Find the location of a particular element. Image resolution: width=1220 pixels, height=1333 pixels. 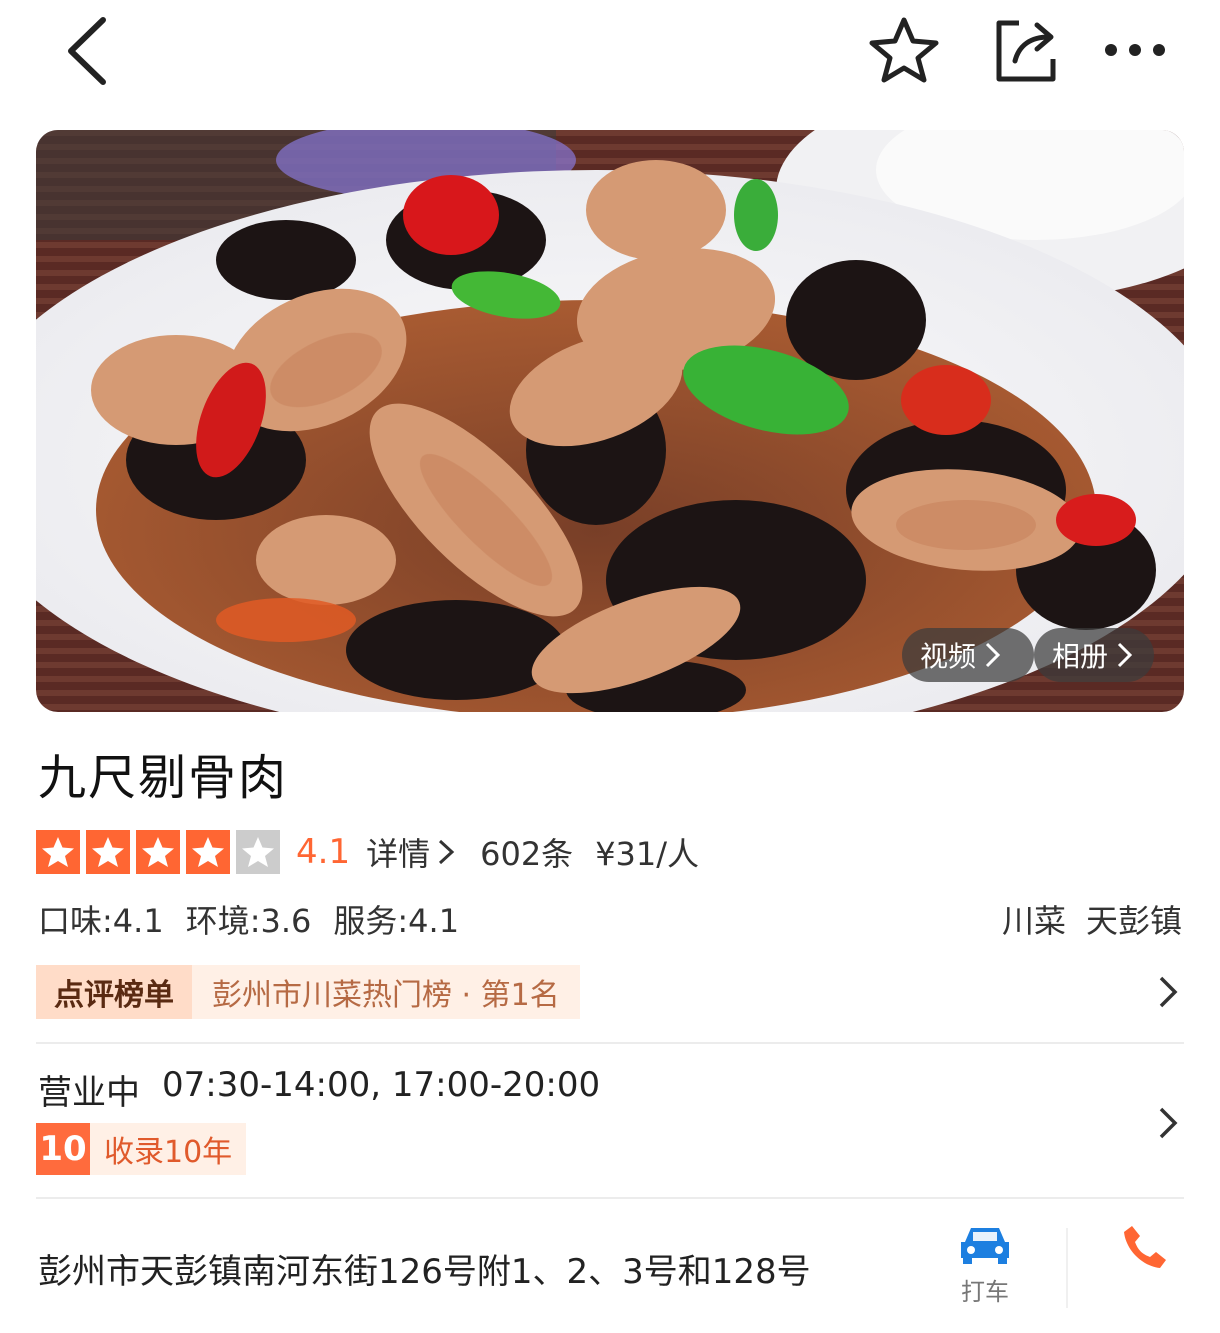

listed-years-badge: 10 收录10年 is located at coordinates (141, 1149).